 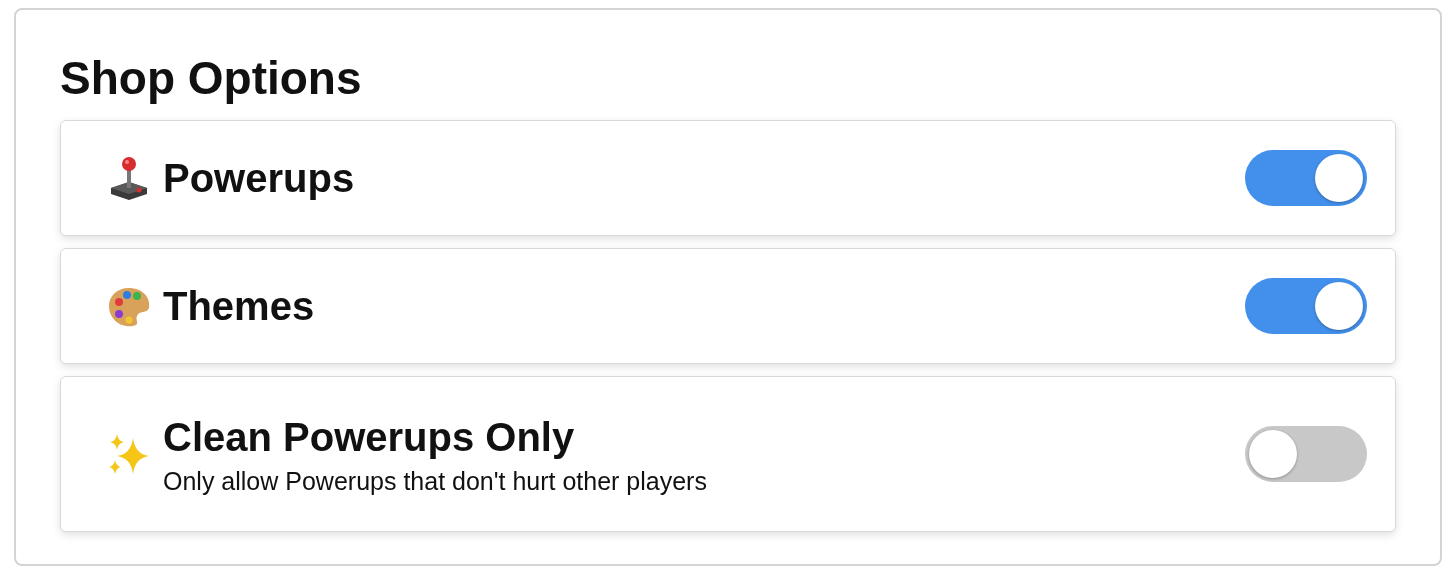 I want to click on option-label: Themes, so click(x=239, y=306).